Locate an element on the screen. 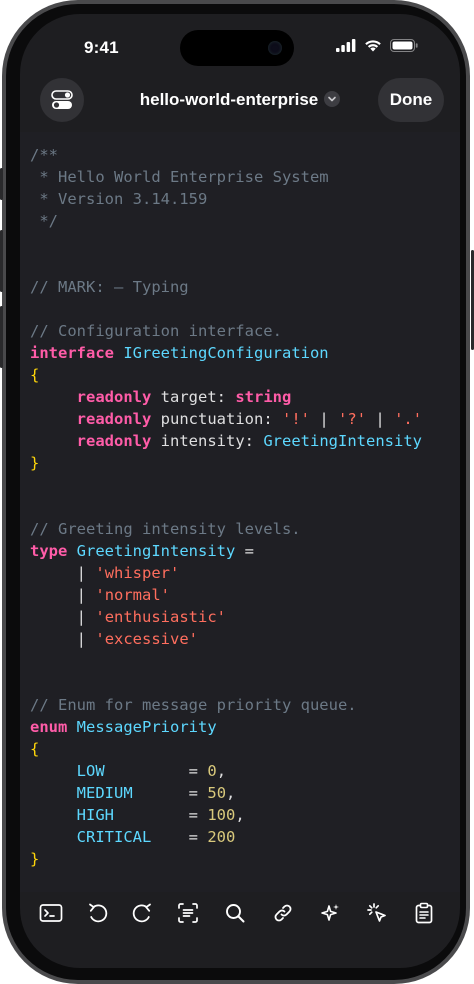 This screenshot has height=984, width=474. string-token: '.' is located at coordinates (408, 419).